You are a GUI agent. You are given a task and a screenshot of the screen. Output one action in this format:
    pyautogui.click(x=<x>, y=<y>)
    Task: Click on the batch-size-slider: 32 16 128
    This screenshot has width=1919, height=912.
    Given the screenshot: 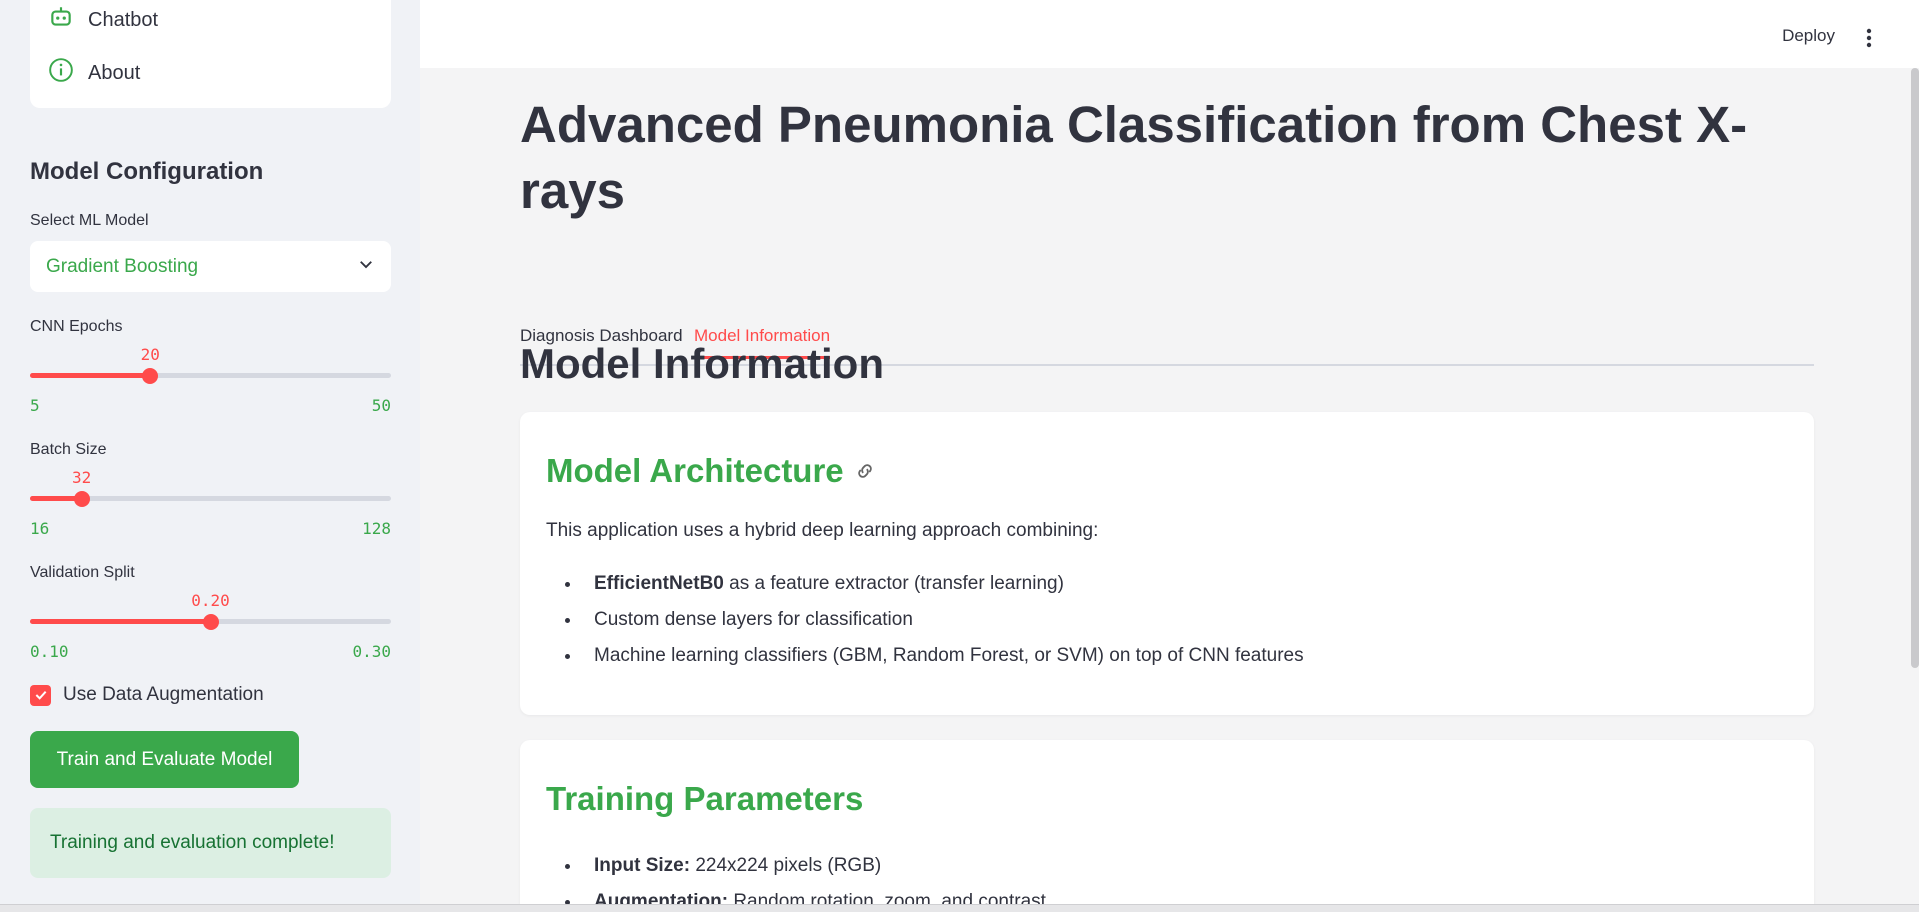 What is the action you would take?
    pyautogui.click(x=210, y=498)
    